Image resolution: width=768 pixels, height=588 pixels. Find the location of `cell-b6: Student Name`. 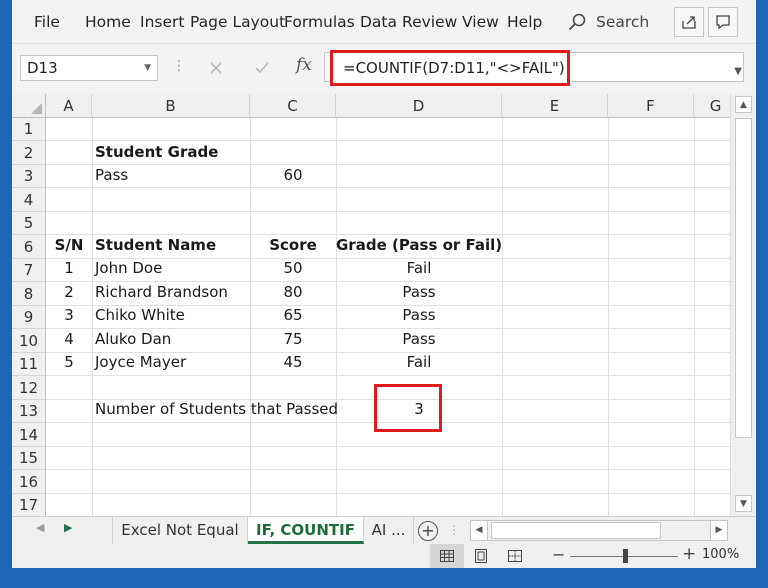

cell-b6: Student Name is located at coordinates (155, 245).